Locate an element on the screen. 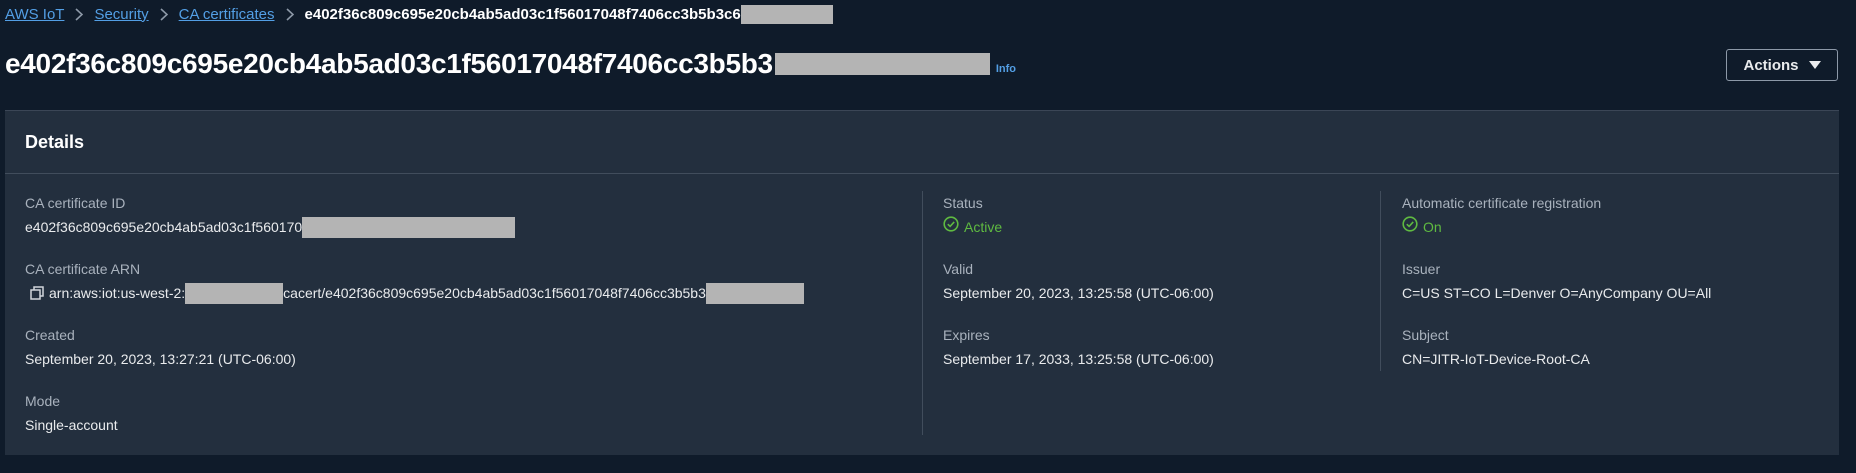  expires-value: September 17, 2033, 13:25:58 (UTC-06:00) is located at coordinates (1078, 359).